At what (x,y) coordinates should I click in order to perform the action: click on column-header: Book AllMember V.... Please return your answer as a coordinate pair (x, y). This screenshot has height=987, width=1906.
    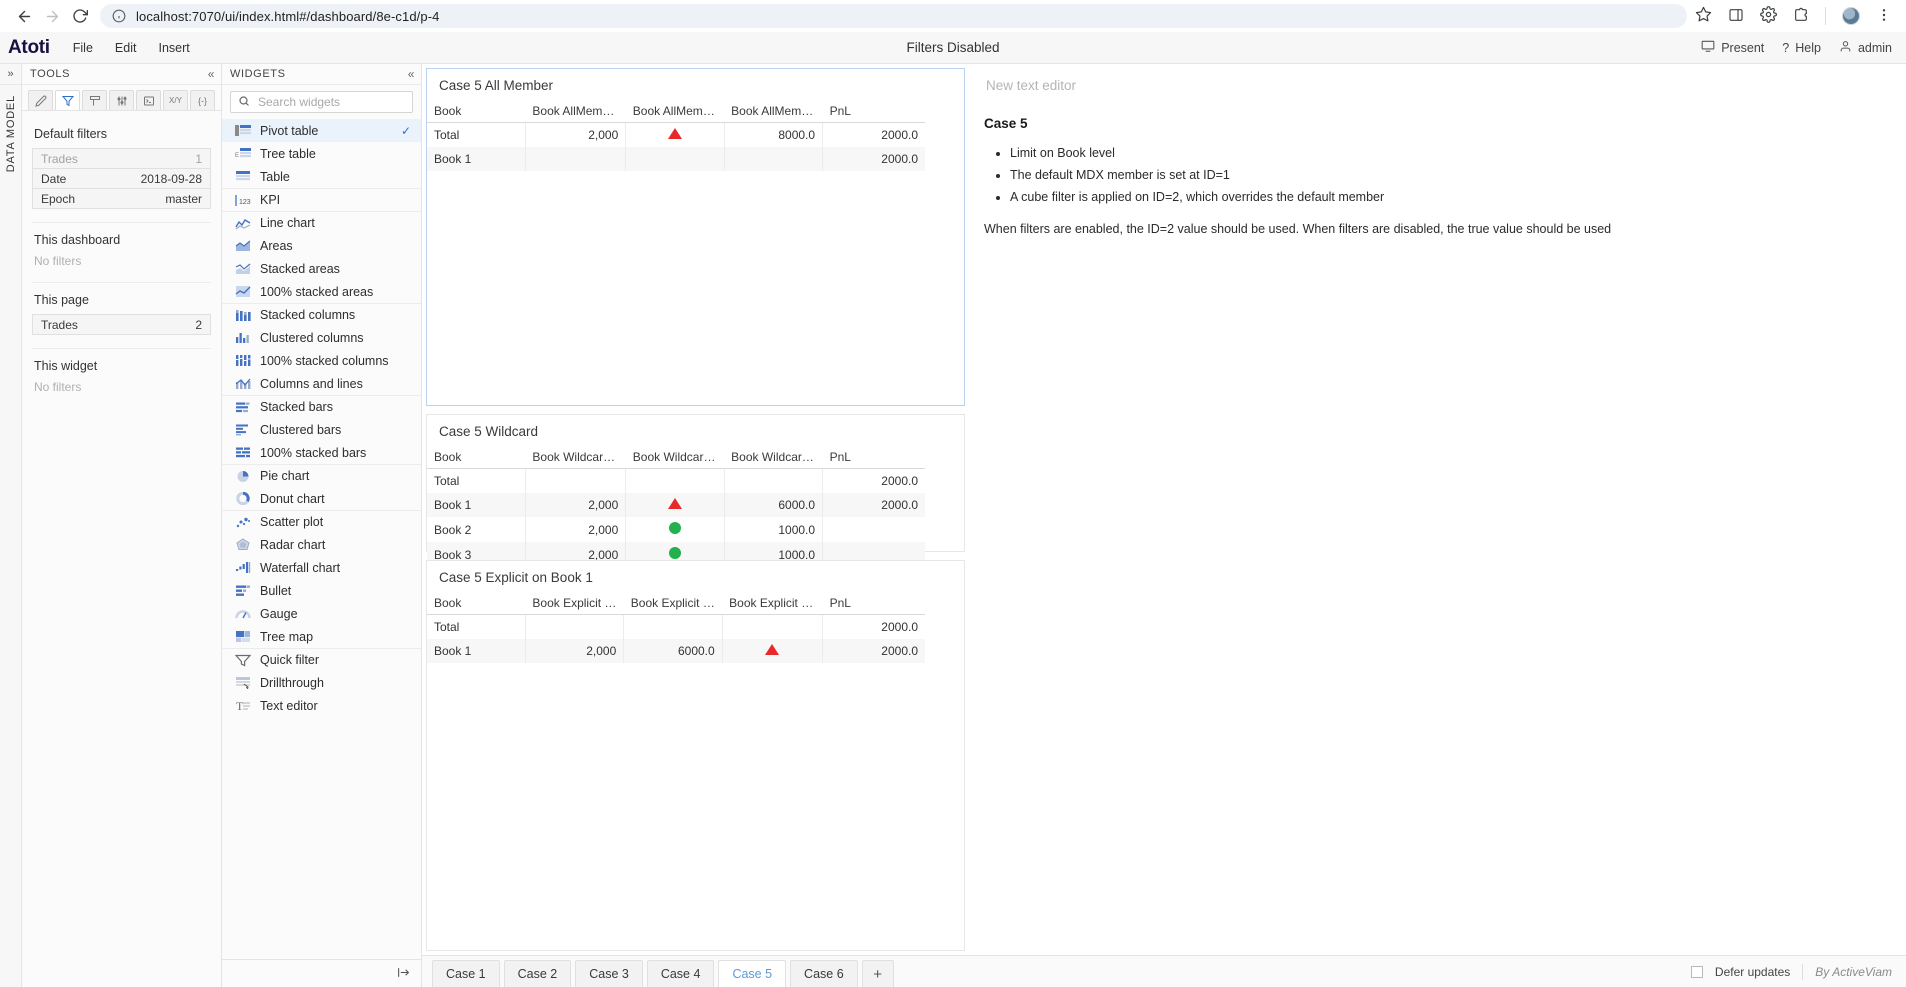
    Looking at the image, I should click on (773, 111).